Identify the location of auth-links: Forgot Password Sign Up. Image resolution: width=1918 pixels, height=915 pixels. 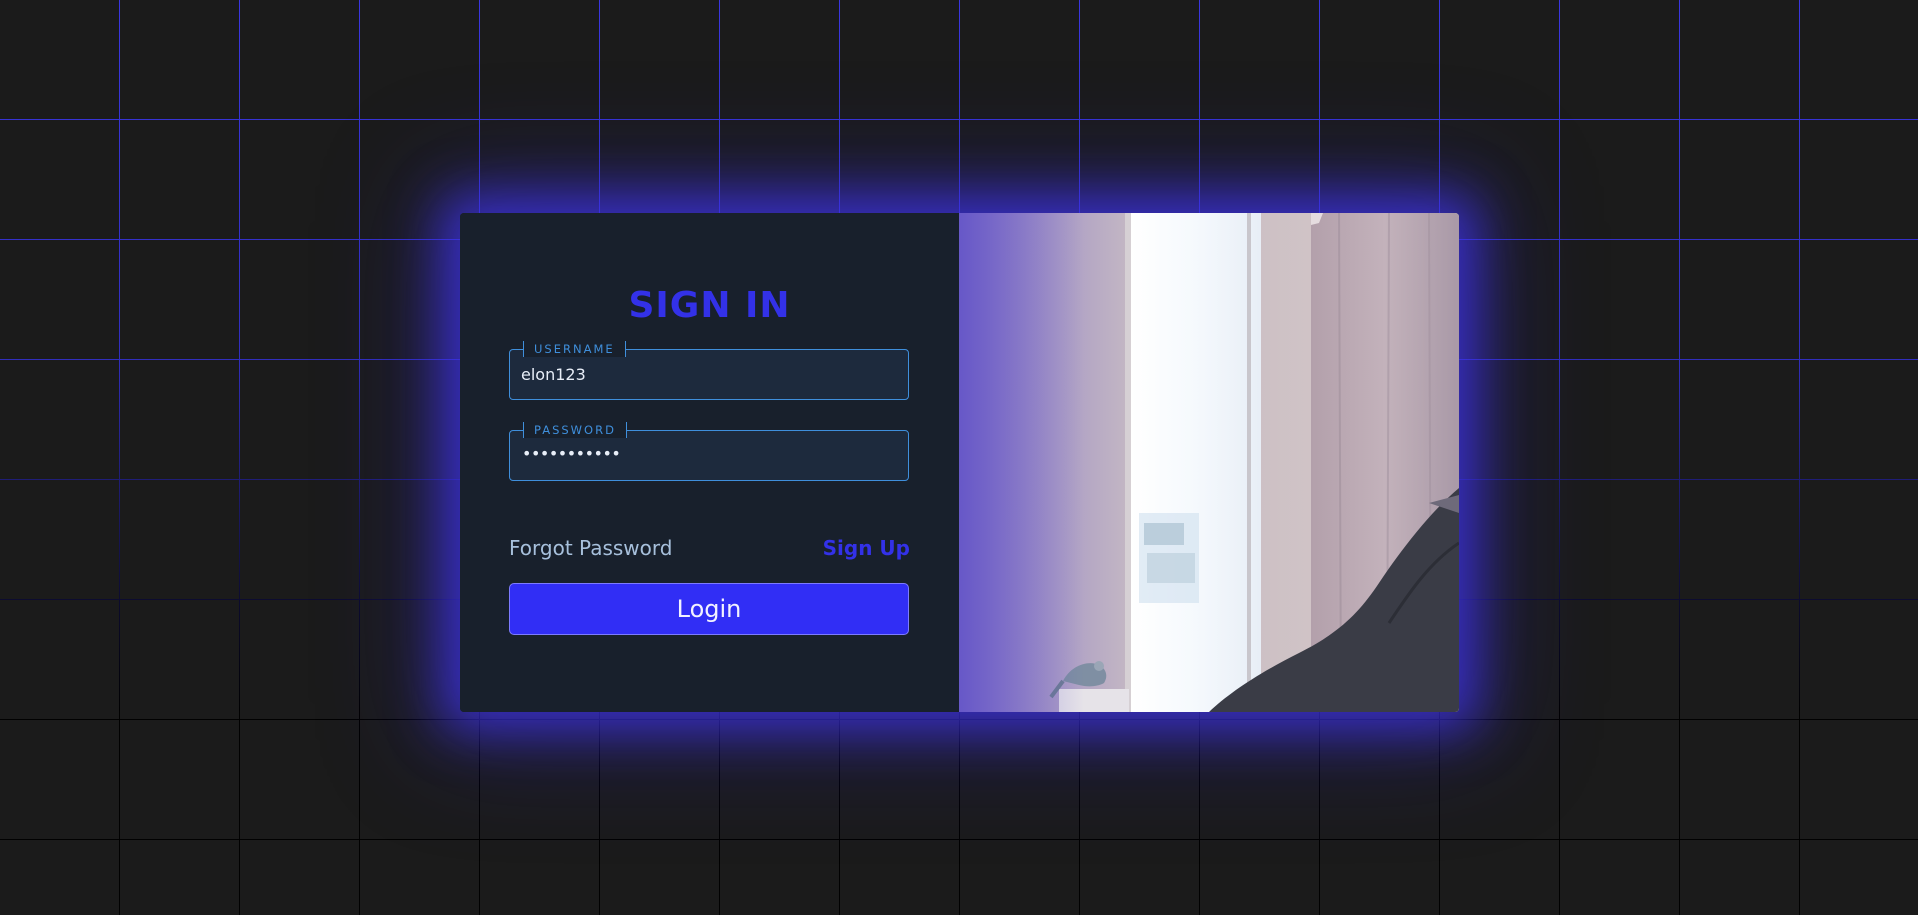
(709, 548).